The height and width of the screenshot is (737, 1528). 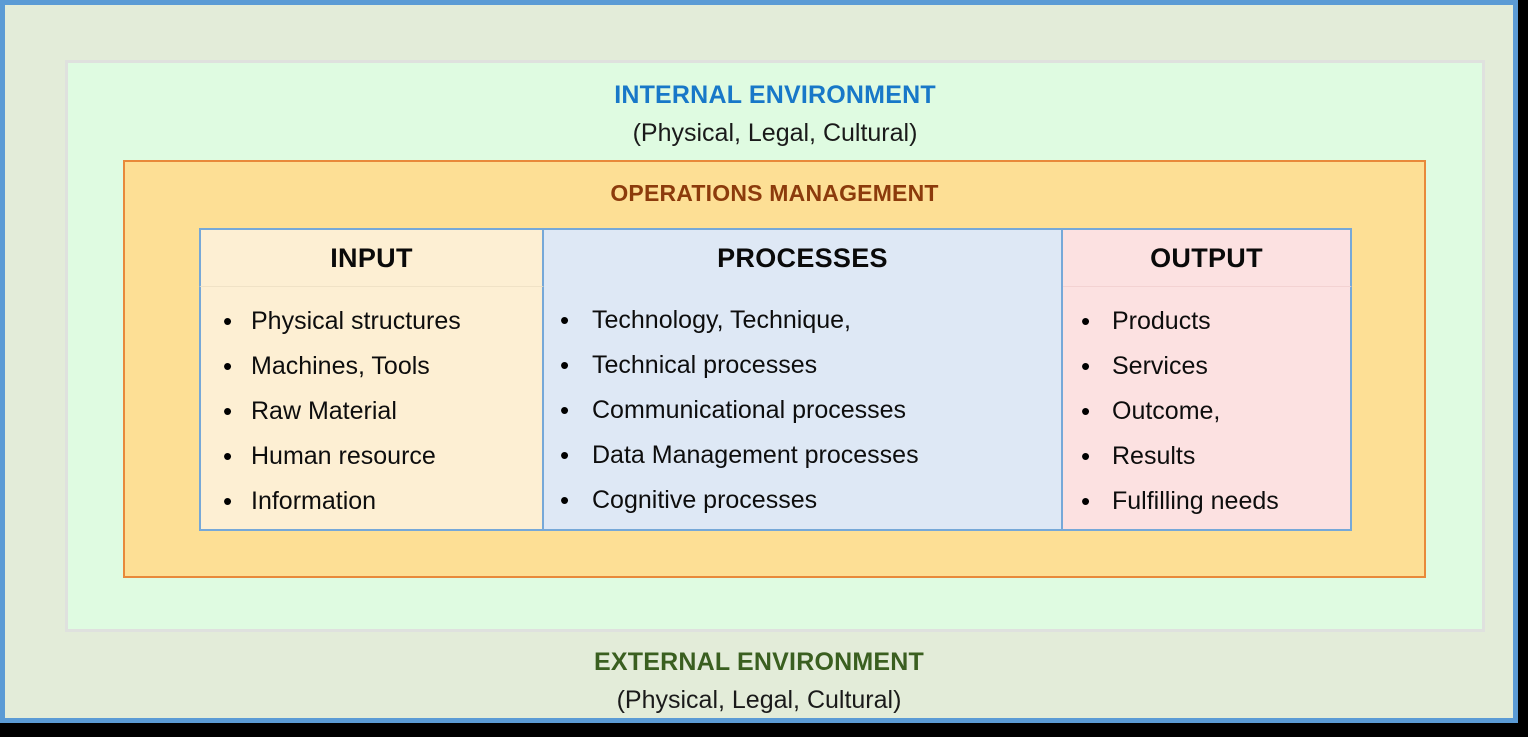 I want to click on list-item: Raw Material, so click(x=371, y=411).